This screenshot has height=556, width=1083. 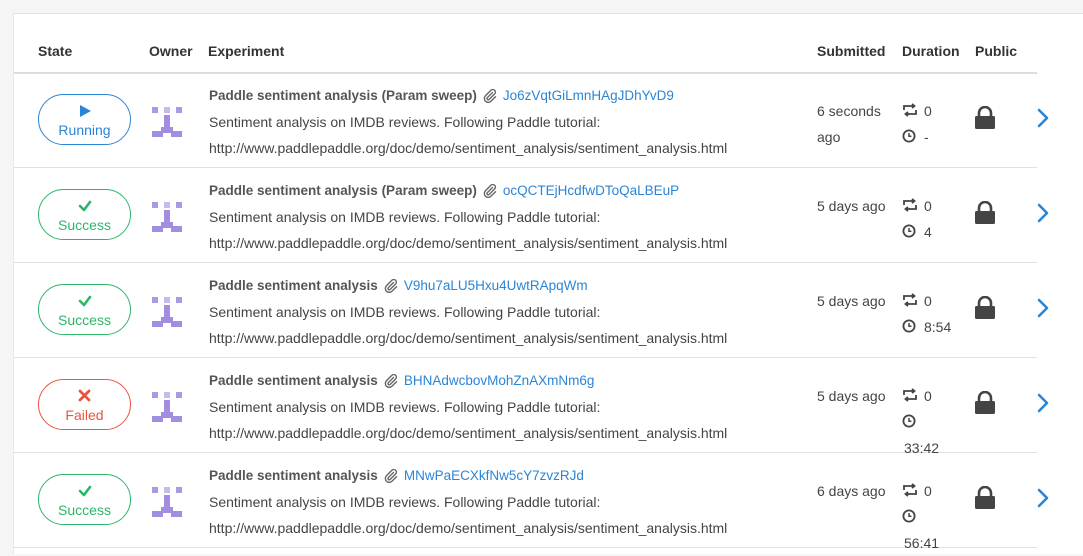 What do you see at coordinates (494, 475) in the screenshot?
I see `experiment-id-link: MNwPaECXkfNw5cY7zvzRJd` at bounding box center [494, 475].